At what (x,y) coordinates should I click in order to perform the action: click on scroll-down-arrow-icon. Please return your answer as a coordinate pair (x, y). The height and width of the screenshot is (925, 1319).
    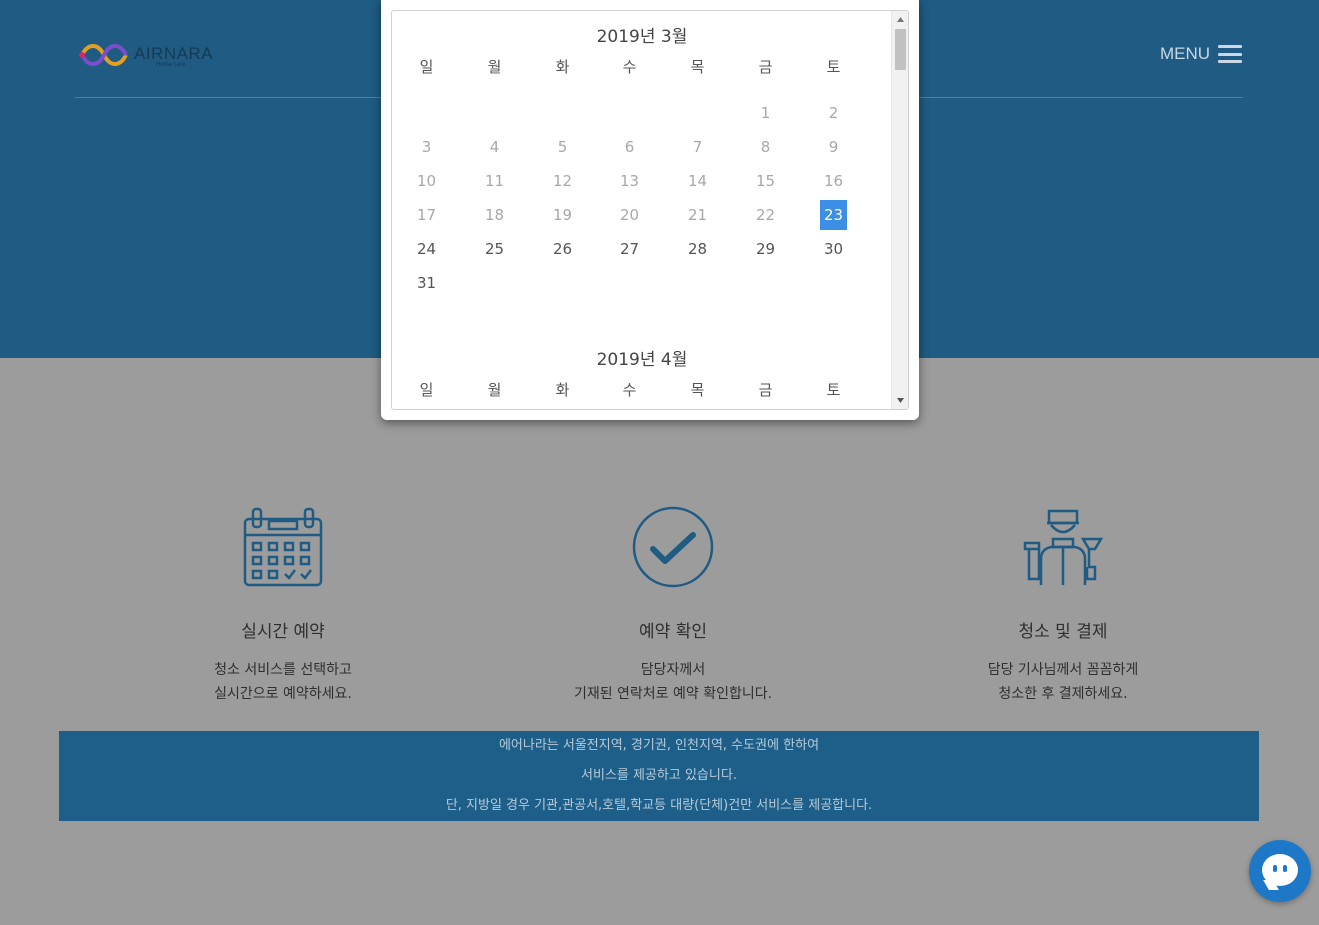
    Looking at the image, I should click on (900, 400).